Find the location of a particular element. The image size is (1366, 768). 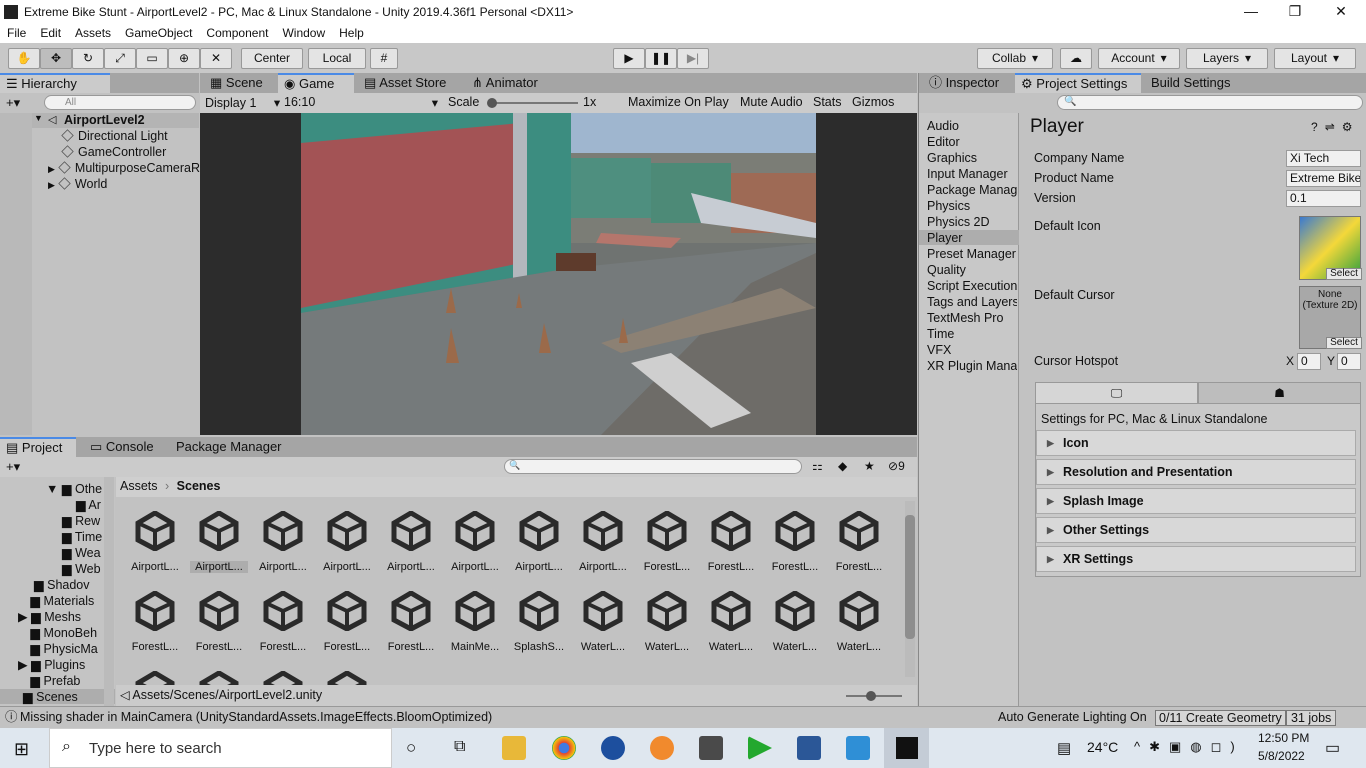

menu-edit: Edit is located at coordinates (50, 33).